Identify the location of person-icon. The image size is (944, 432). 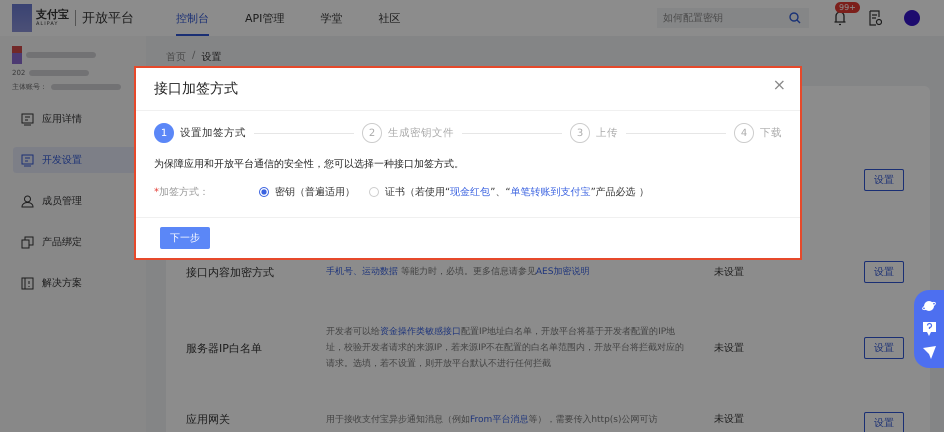
(27, 201).